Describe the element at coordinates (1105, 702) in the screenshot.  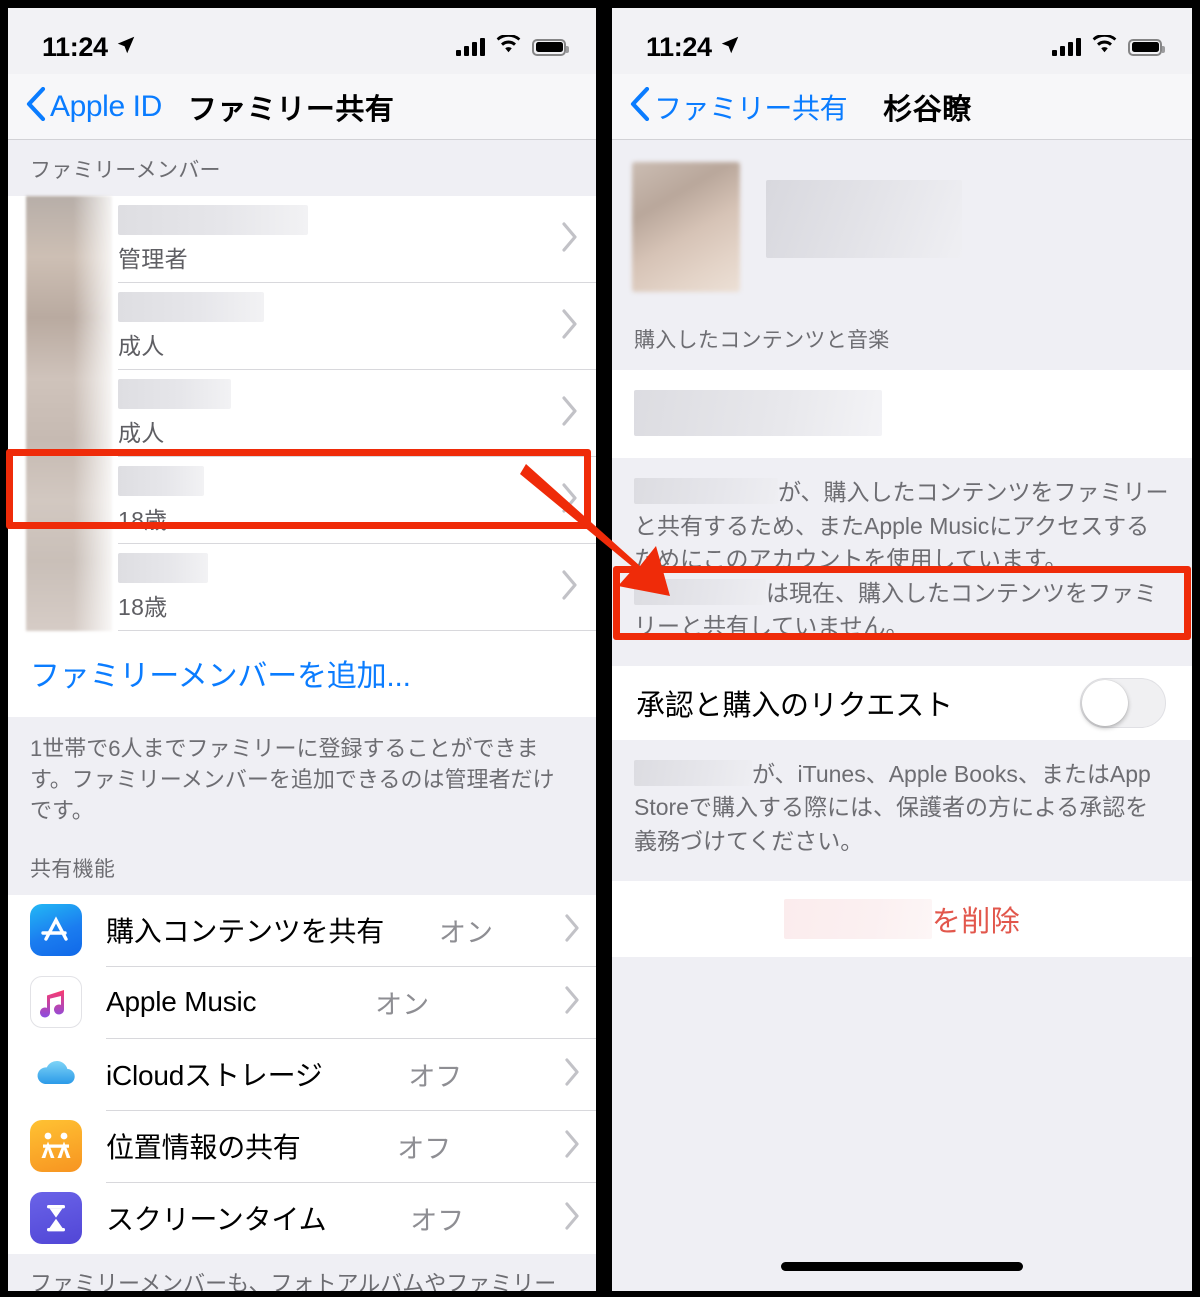
I see `toggle-knob` at that location.